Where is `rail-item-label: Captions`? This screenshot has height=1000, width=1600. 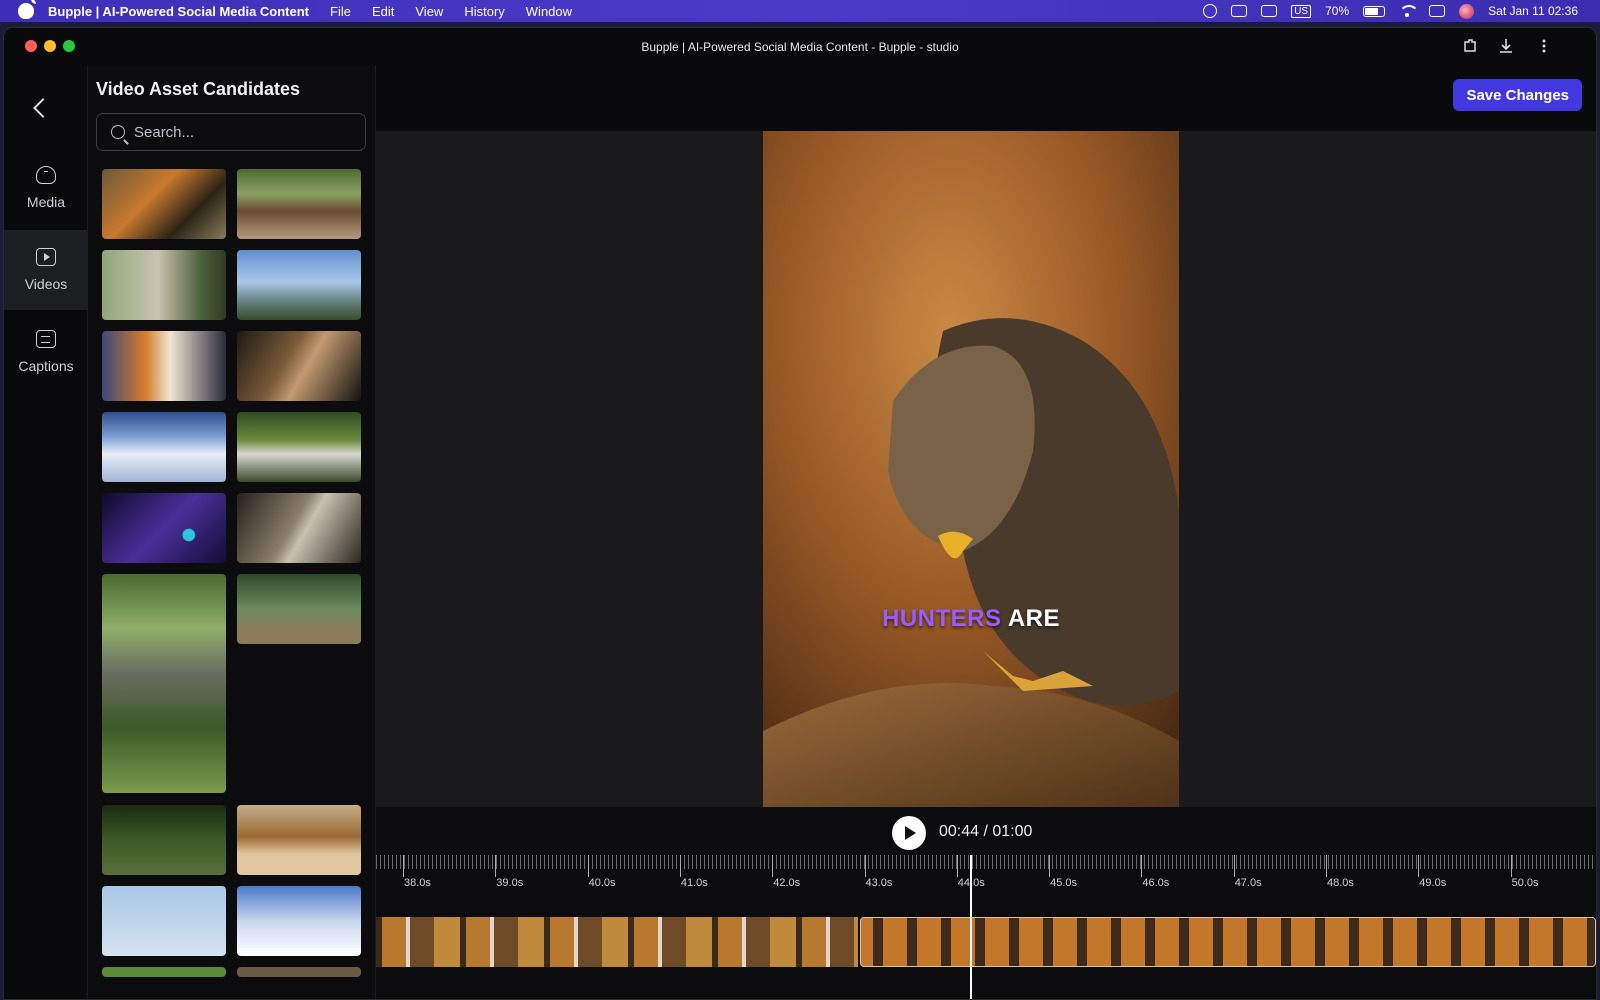 rail-item-label: Captions is located at coordinates (46, 366).